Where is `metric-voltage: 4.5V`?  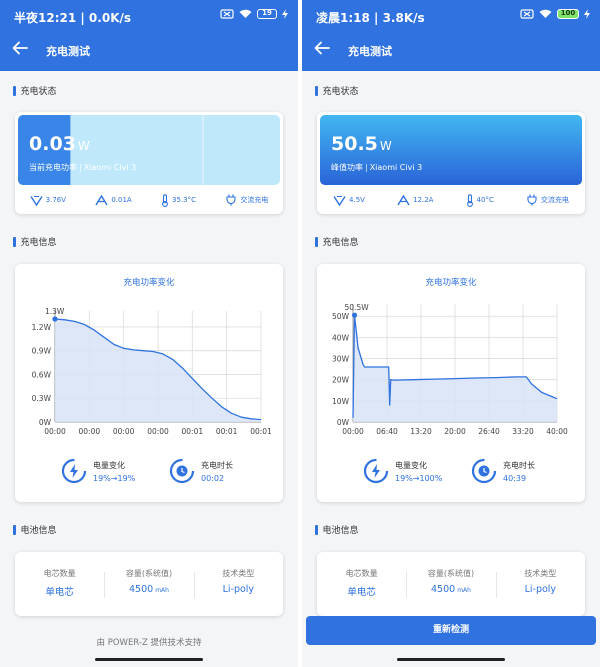
metric-voltage: 4.5V is located at coordinates (349, 200).